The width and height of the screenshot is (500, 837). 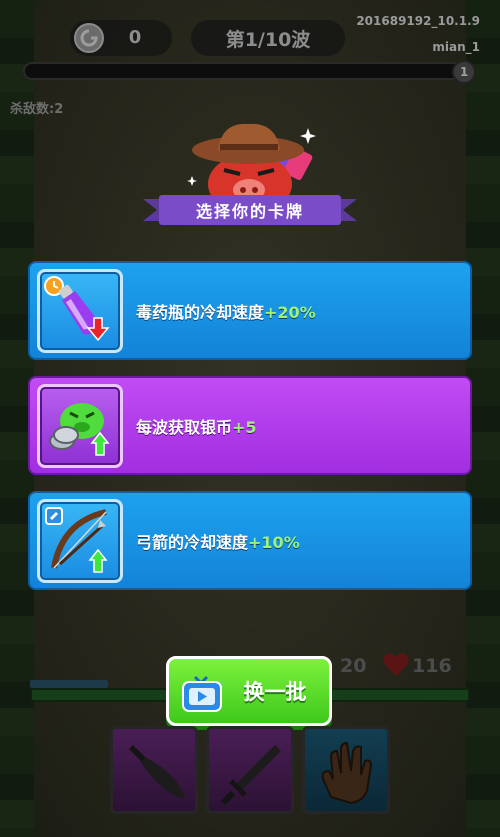 I want to click on card-bonus: +20%, so click(x=290, y=312).